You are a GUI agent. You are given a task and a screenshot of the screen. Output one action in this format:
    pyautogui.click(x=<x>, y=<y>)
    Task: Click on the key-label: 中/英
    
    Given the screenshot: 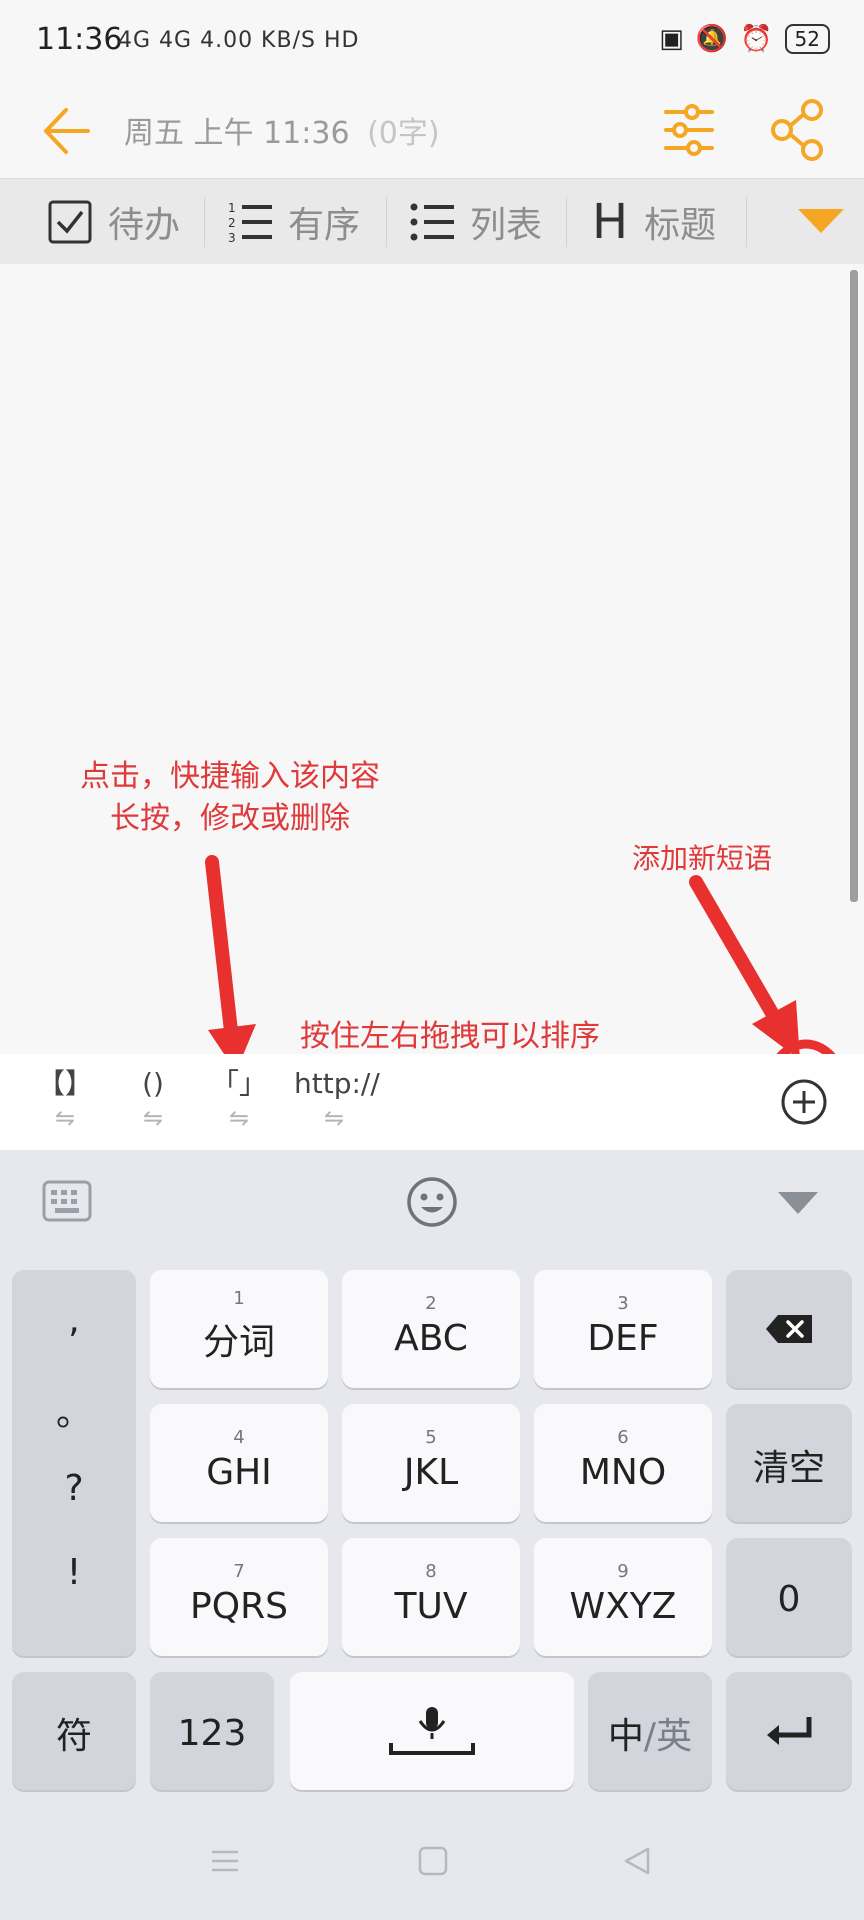 What is the action you would take?
    pyautogui.click(x=650, y=1733)
    